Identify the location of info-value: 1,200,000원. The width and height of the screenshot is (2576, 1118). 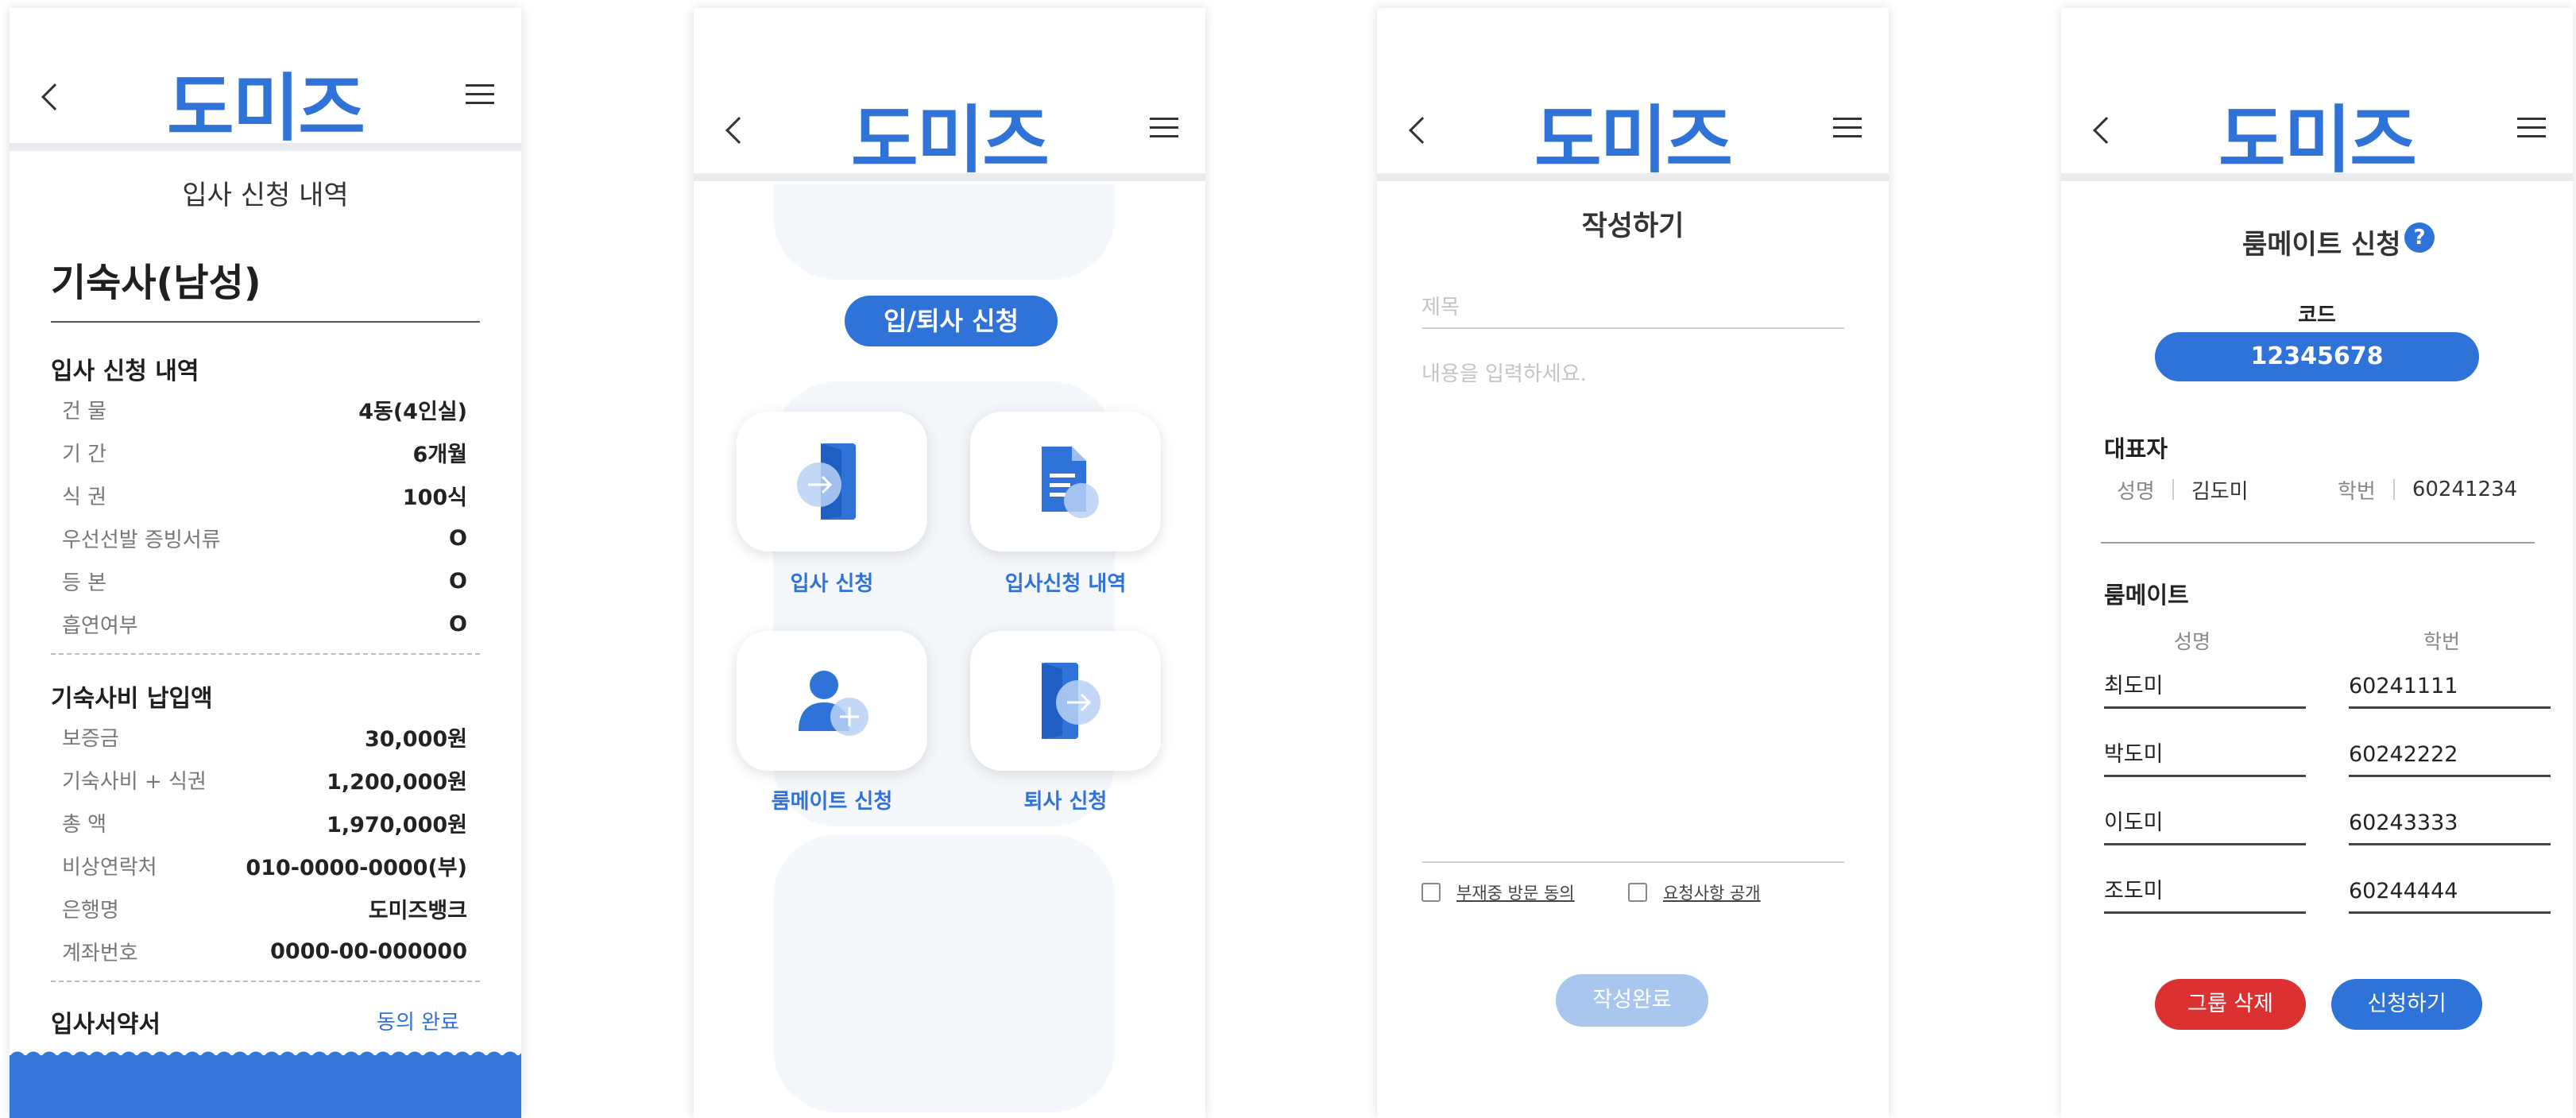
(397, 782).